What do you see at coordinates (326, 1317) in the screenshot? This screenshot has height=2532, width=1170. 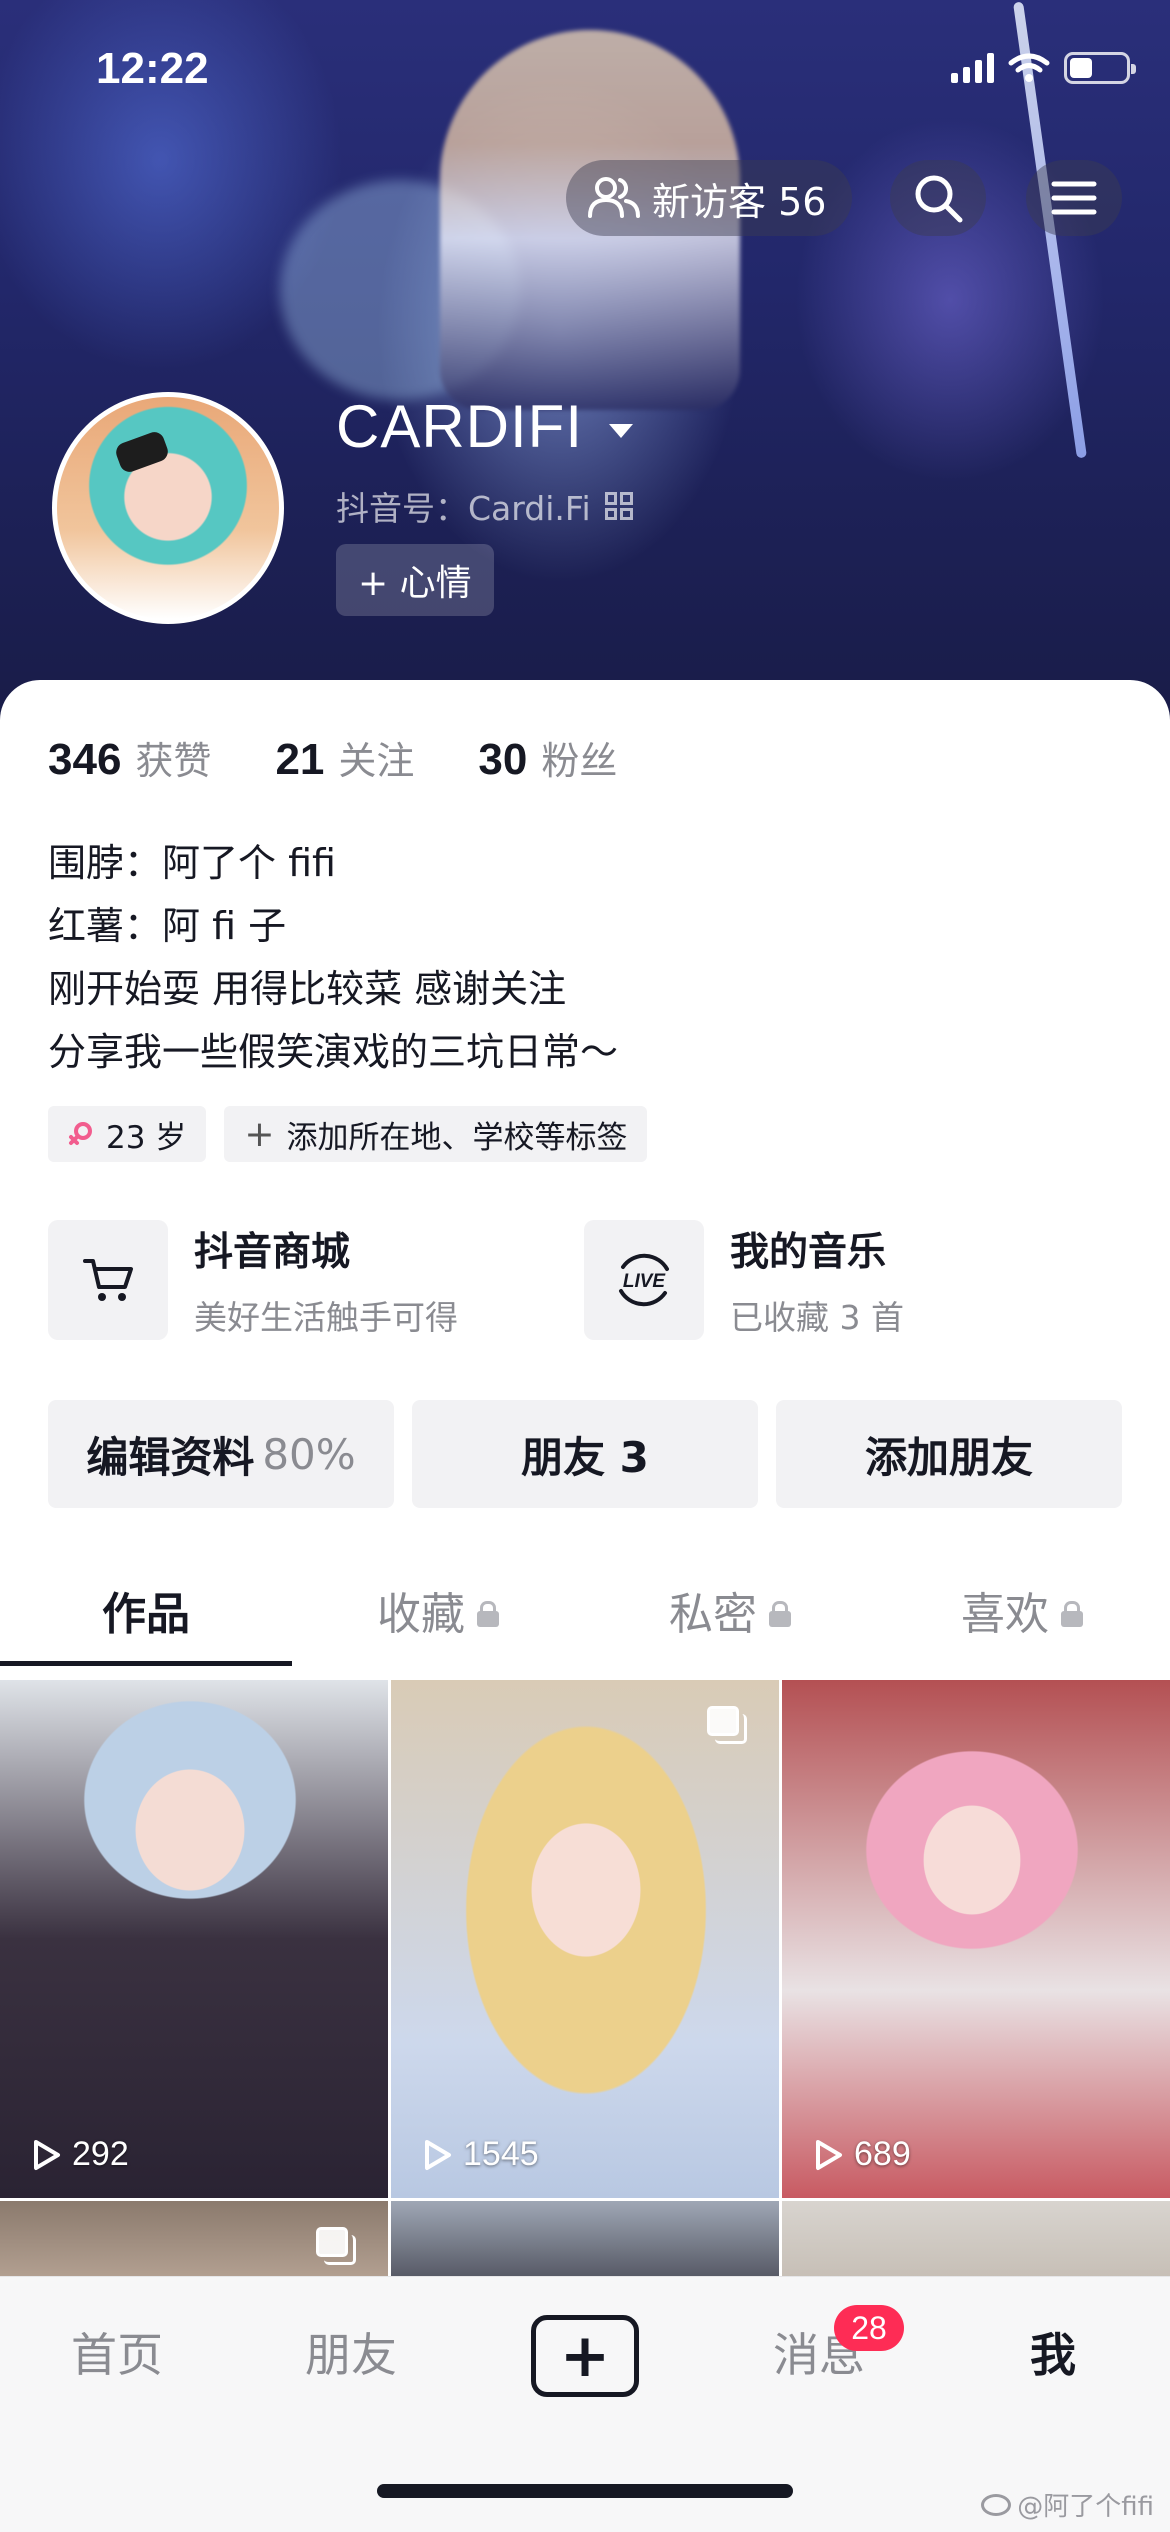 I see `shop-entry-subtitle: 美好生活触手可得` at bounding box center [326, 1317].